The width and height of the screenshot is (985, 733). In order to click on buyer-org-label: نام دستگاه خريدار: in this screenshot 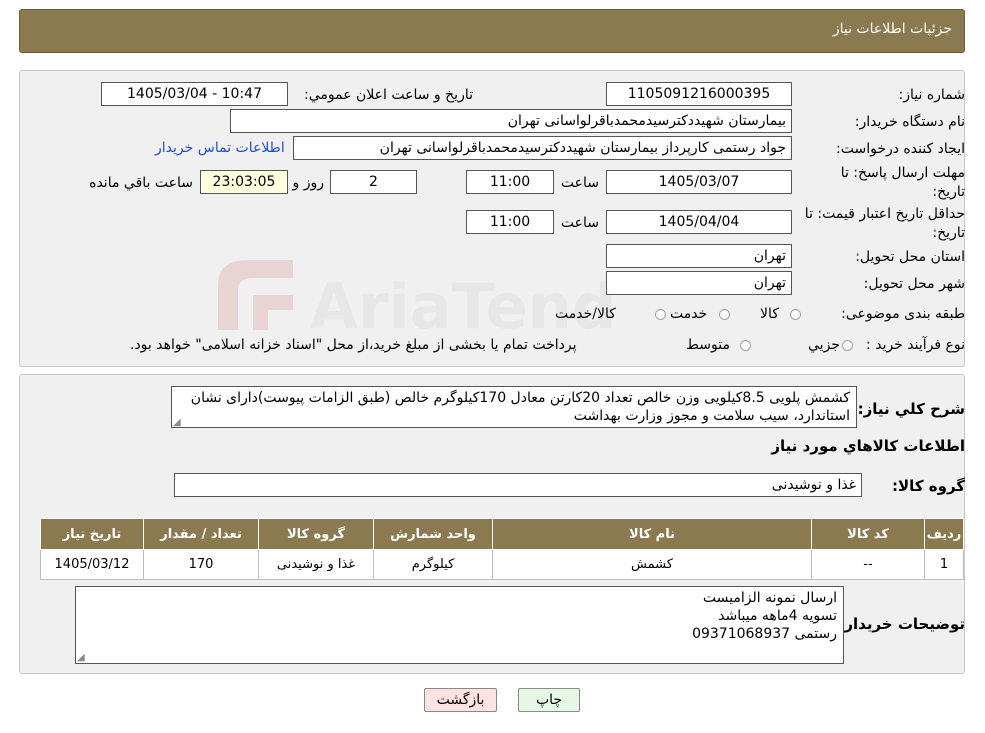, I will do `click(909, 122)`.